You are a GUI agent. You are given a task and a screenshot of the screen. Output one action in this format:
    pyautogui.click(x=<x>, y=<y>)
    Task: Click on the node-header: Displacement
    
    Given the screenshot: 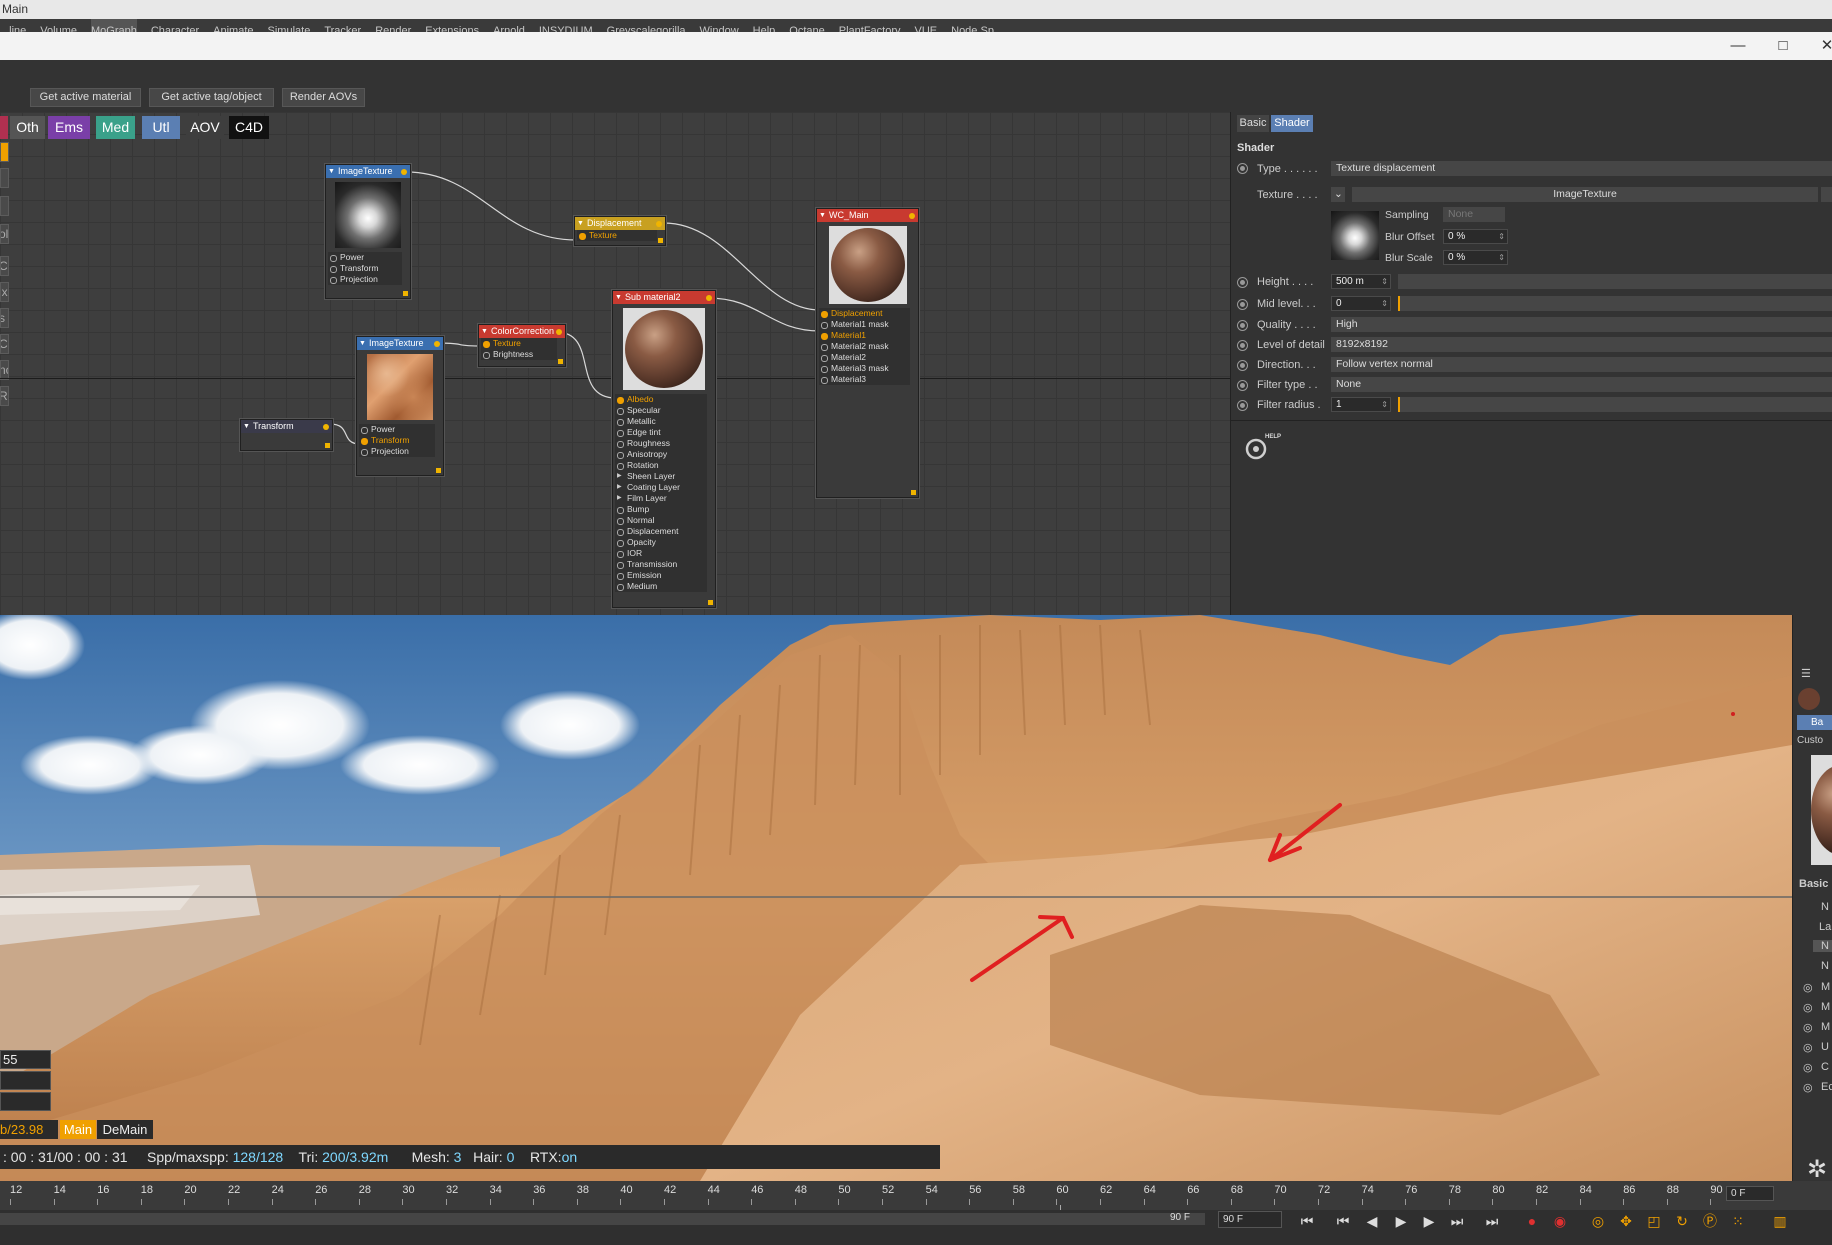 What is the action you would take?
    pyautogui.click(x=620, y=223)
    